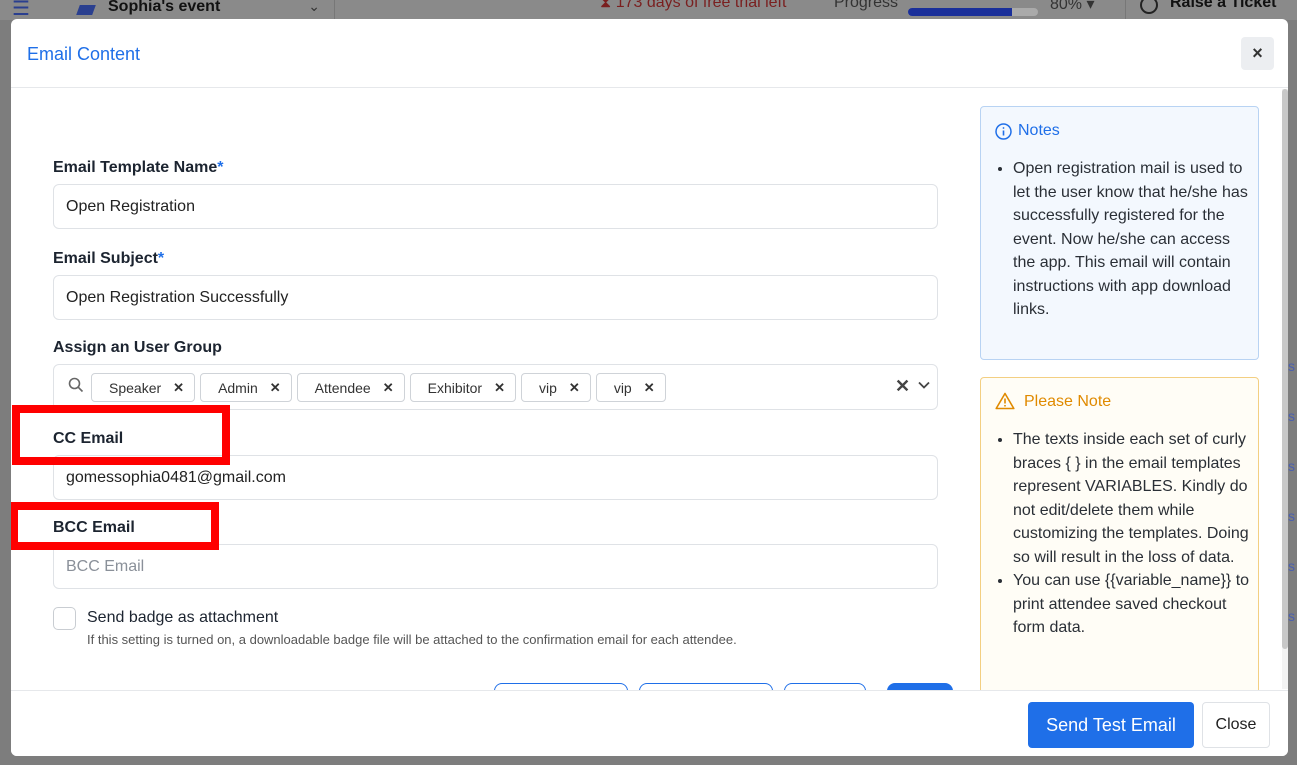 This screenshot has width=1297, height=765. I want to click on progress-value: 80% ▾, so click(1072, 7).